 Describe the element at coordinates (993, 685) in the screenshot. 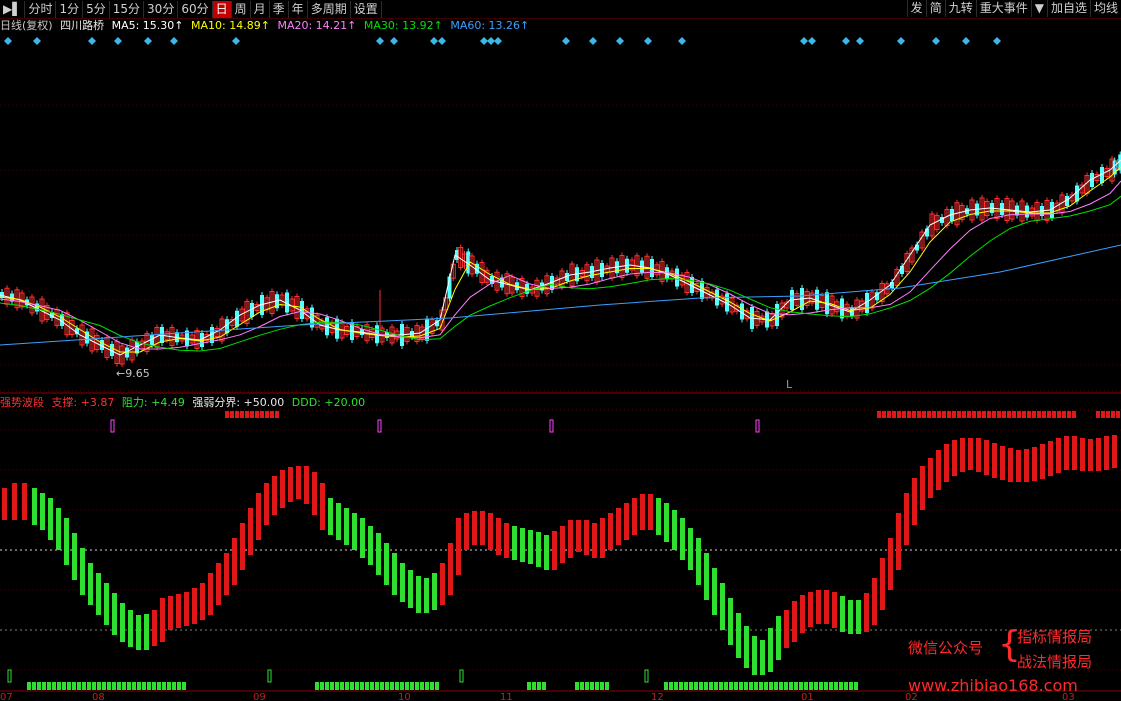

I see `watermark-url: www.zhibiao168.com` at that location.